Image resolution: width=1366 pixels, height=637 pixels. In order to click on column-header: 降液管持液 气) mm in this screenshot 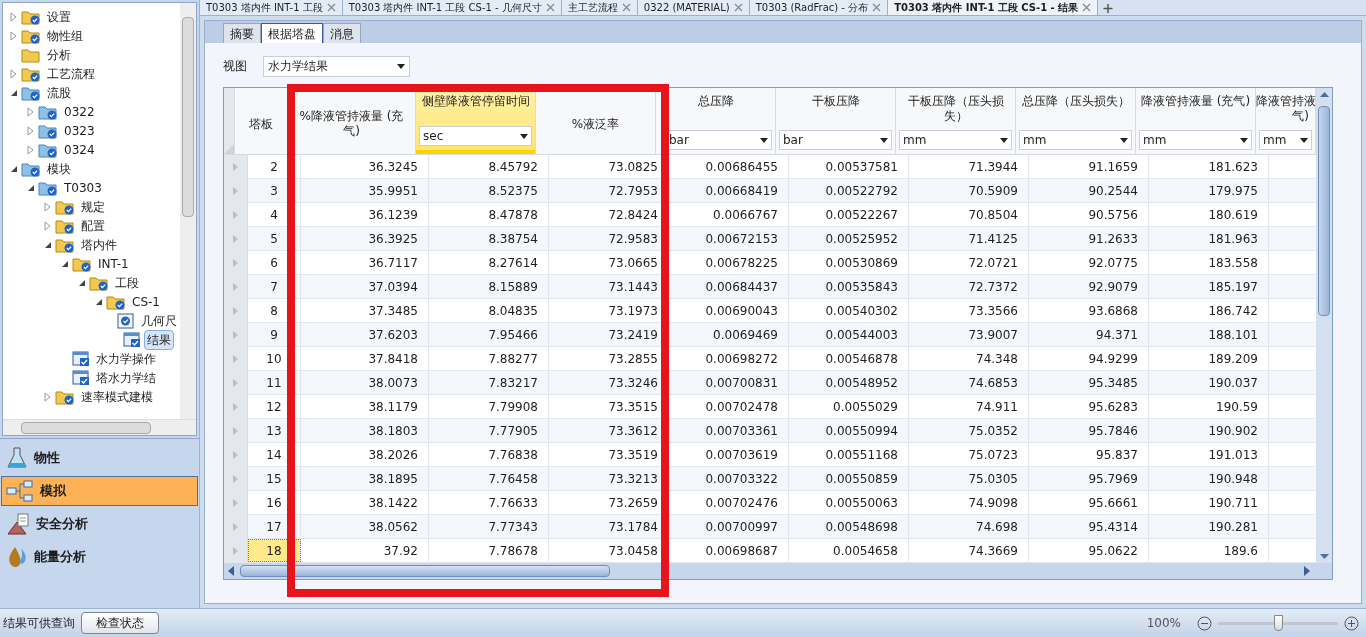, I will do `click(1286, 121)`.